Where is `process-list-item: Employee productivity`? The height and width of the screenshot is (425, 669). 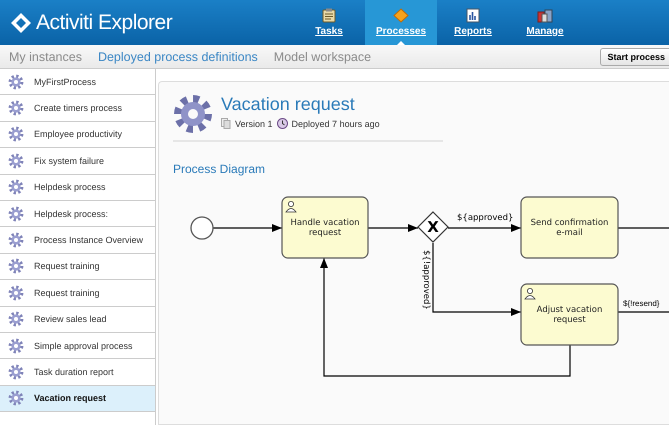
process-list-item: Employee productivity is located at coordinates (77, 135).